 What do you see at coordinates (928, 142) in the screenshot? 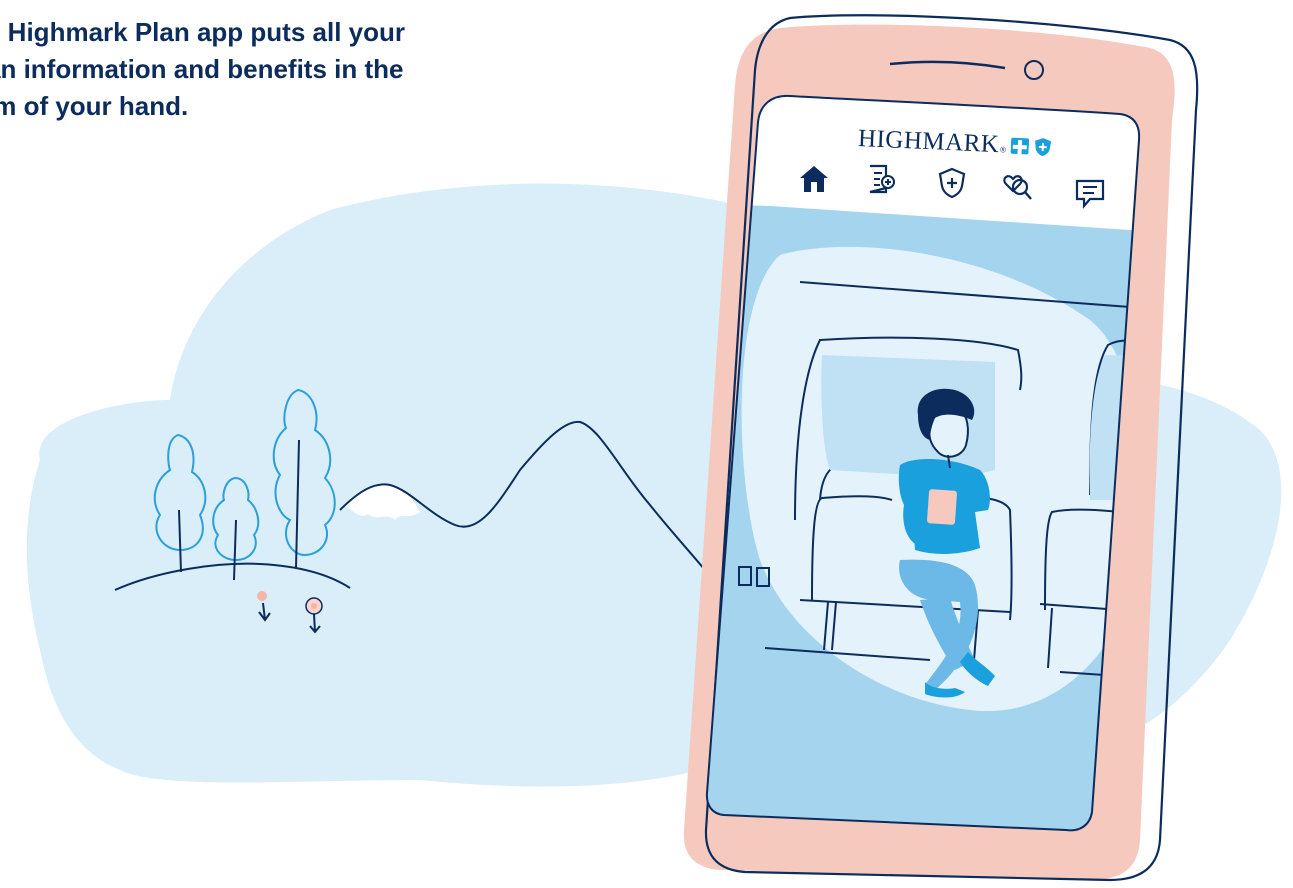
I see `brand-name: HIGHMARK` at bounding box center [928, 142].